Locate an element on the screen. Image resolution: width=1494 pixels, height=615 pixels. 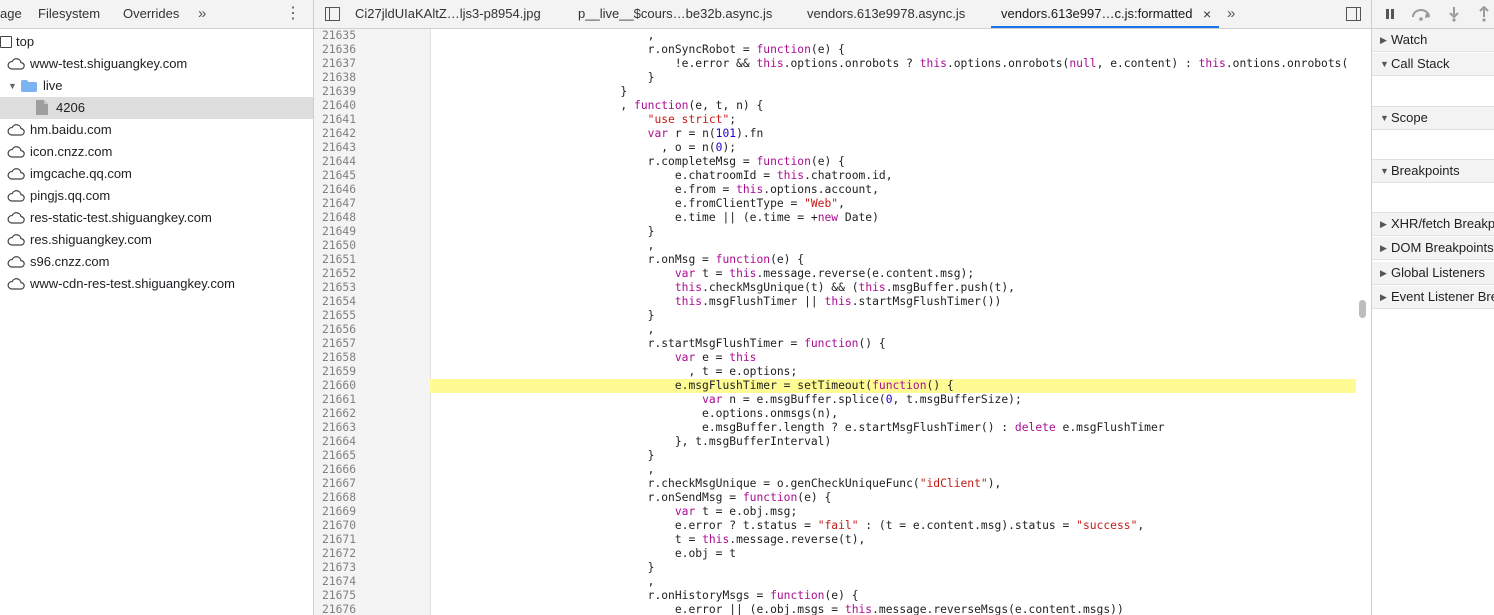
pause-icon is located at coordinates (1390, 14).